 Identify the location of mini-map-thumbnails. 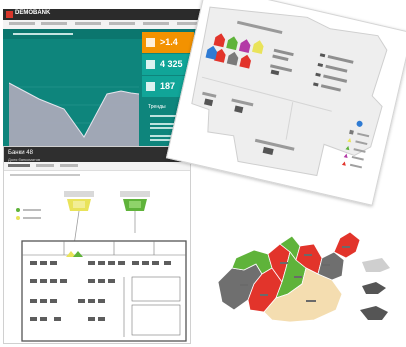
(375, 289).